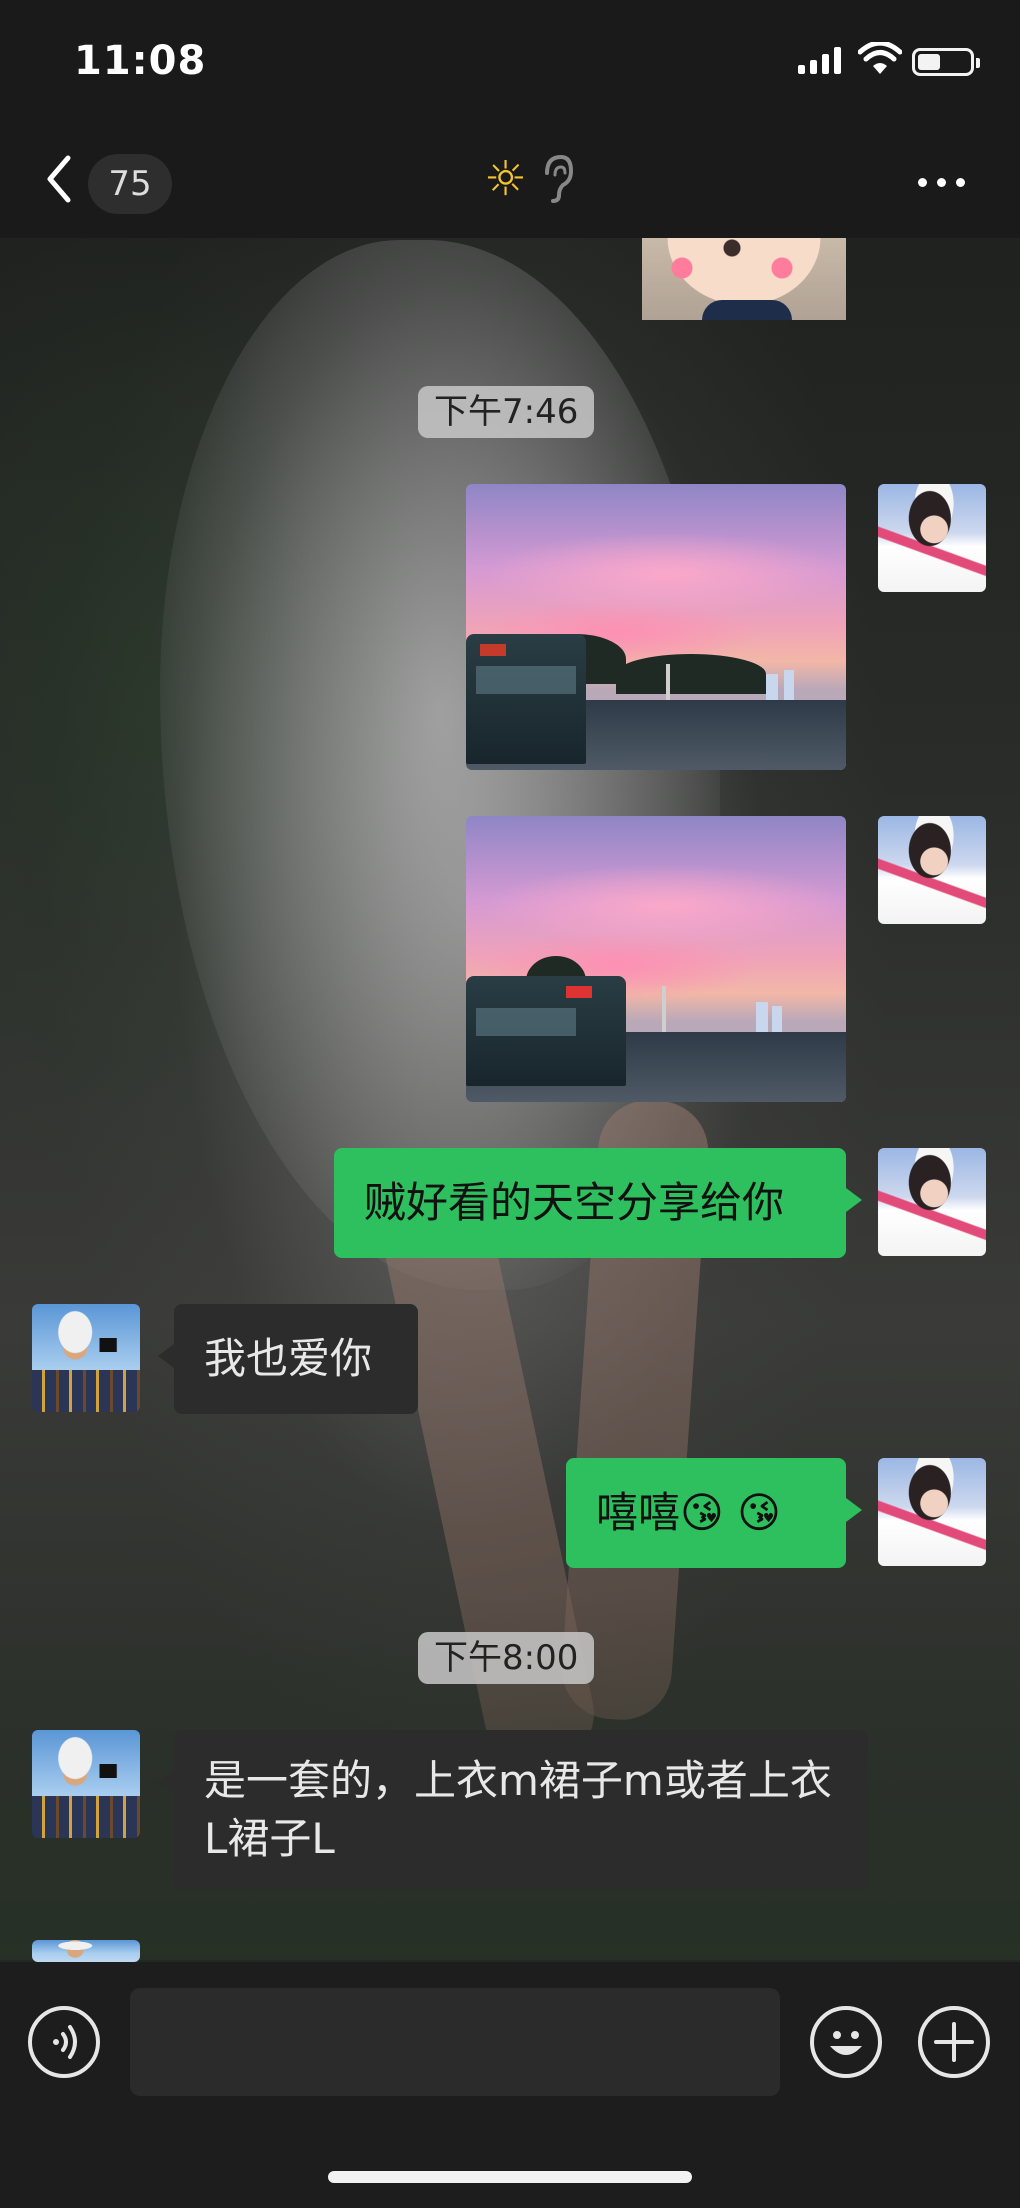 The width and height of the screenshot is (1020, 2208). What do you see at coordinates (510, 2177) in the screenshot?
I see `home-indicator` at bounding box center [510, 2177].